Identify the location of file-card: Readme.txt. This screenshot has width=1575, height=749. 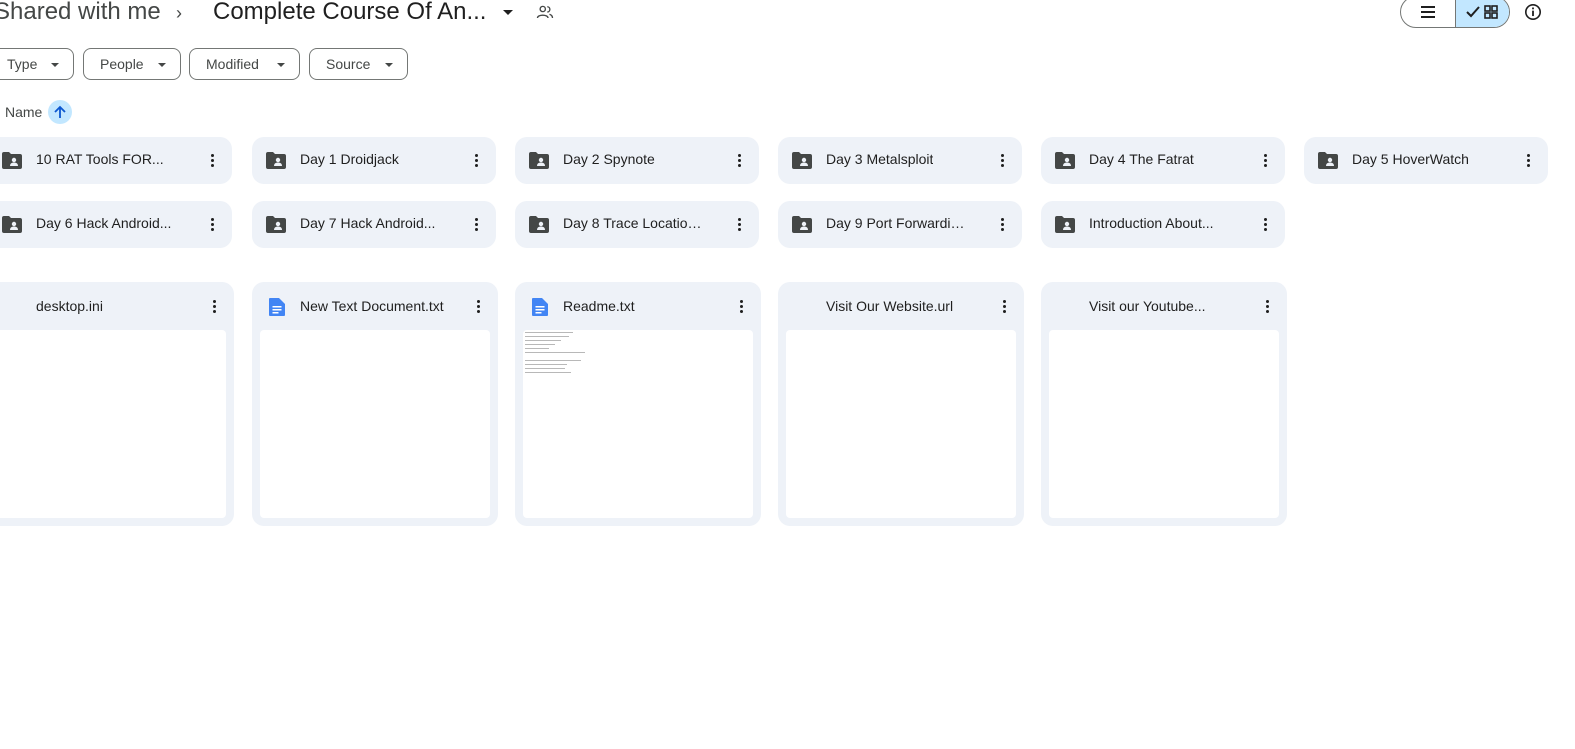
(638, 404).